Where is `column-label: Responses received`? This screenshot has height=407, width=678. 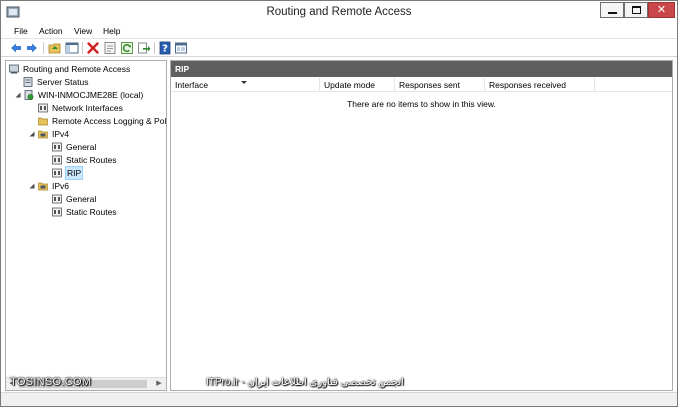 column-label: Responses received is located at coordinates (528, 85).